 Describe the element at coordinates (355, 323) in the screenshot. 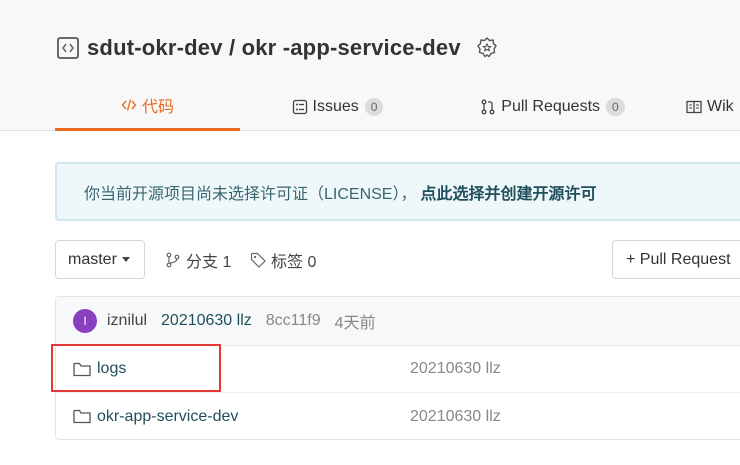

I see `commit-time: 4天前` at that location.